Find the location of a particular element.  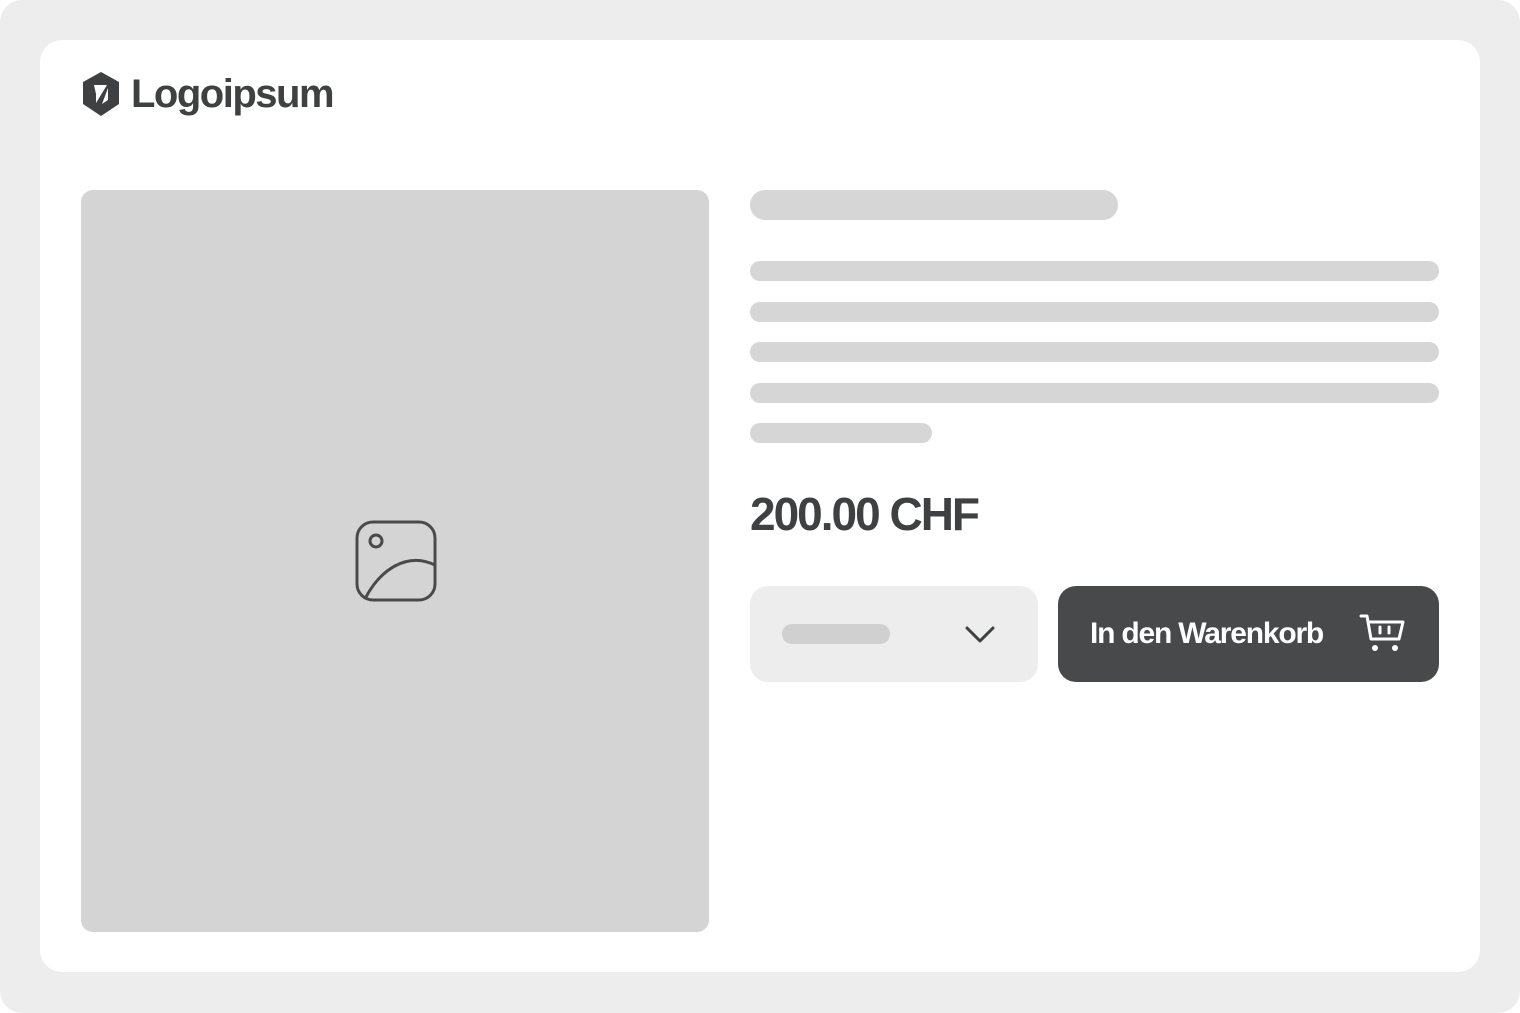

logo-mark-icon is located at coordinates (101, 94).